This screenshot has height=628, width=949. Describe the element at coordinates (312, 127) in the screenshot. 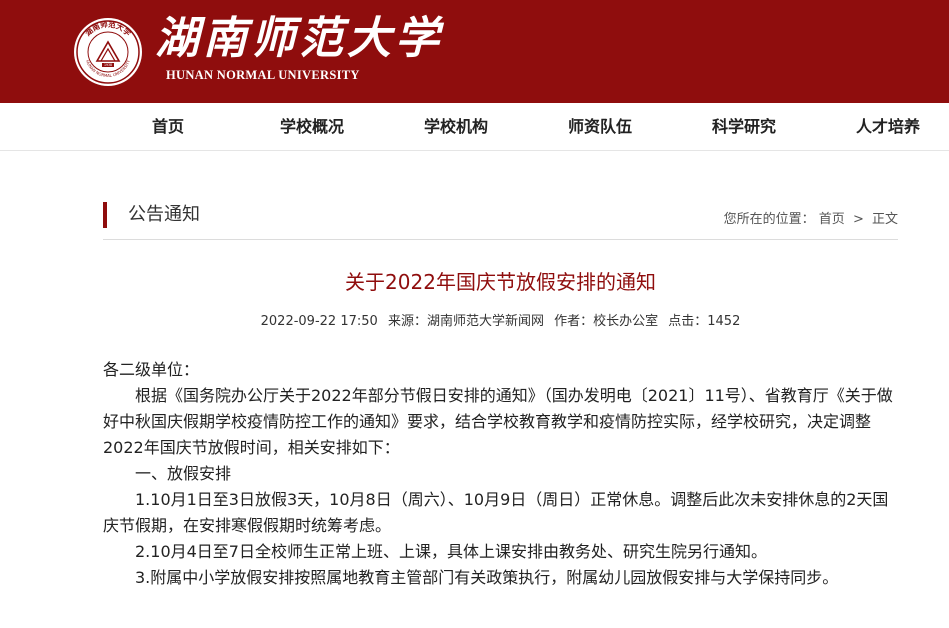

I see `nav-item-overview: 学校概况` at that location.